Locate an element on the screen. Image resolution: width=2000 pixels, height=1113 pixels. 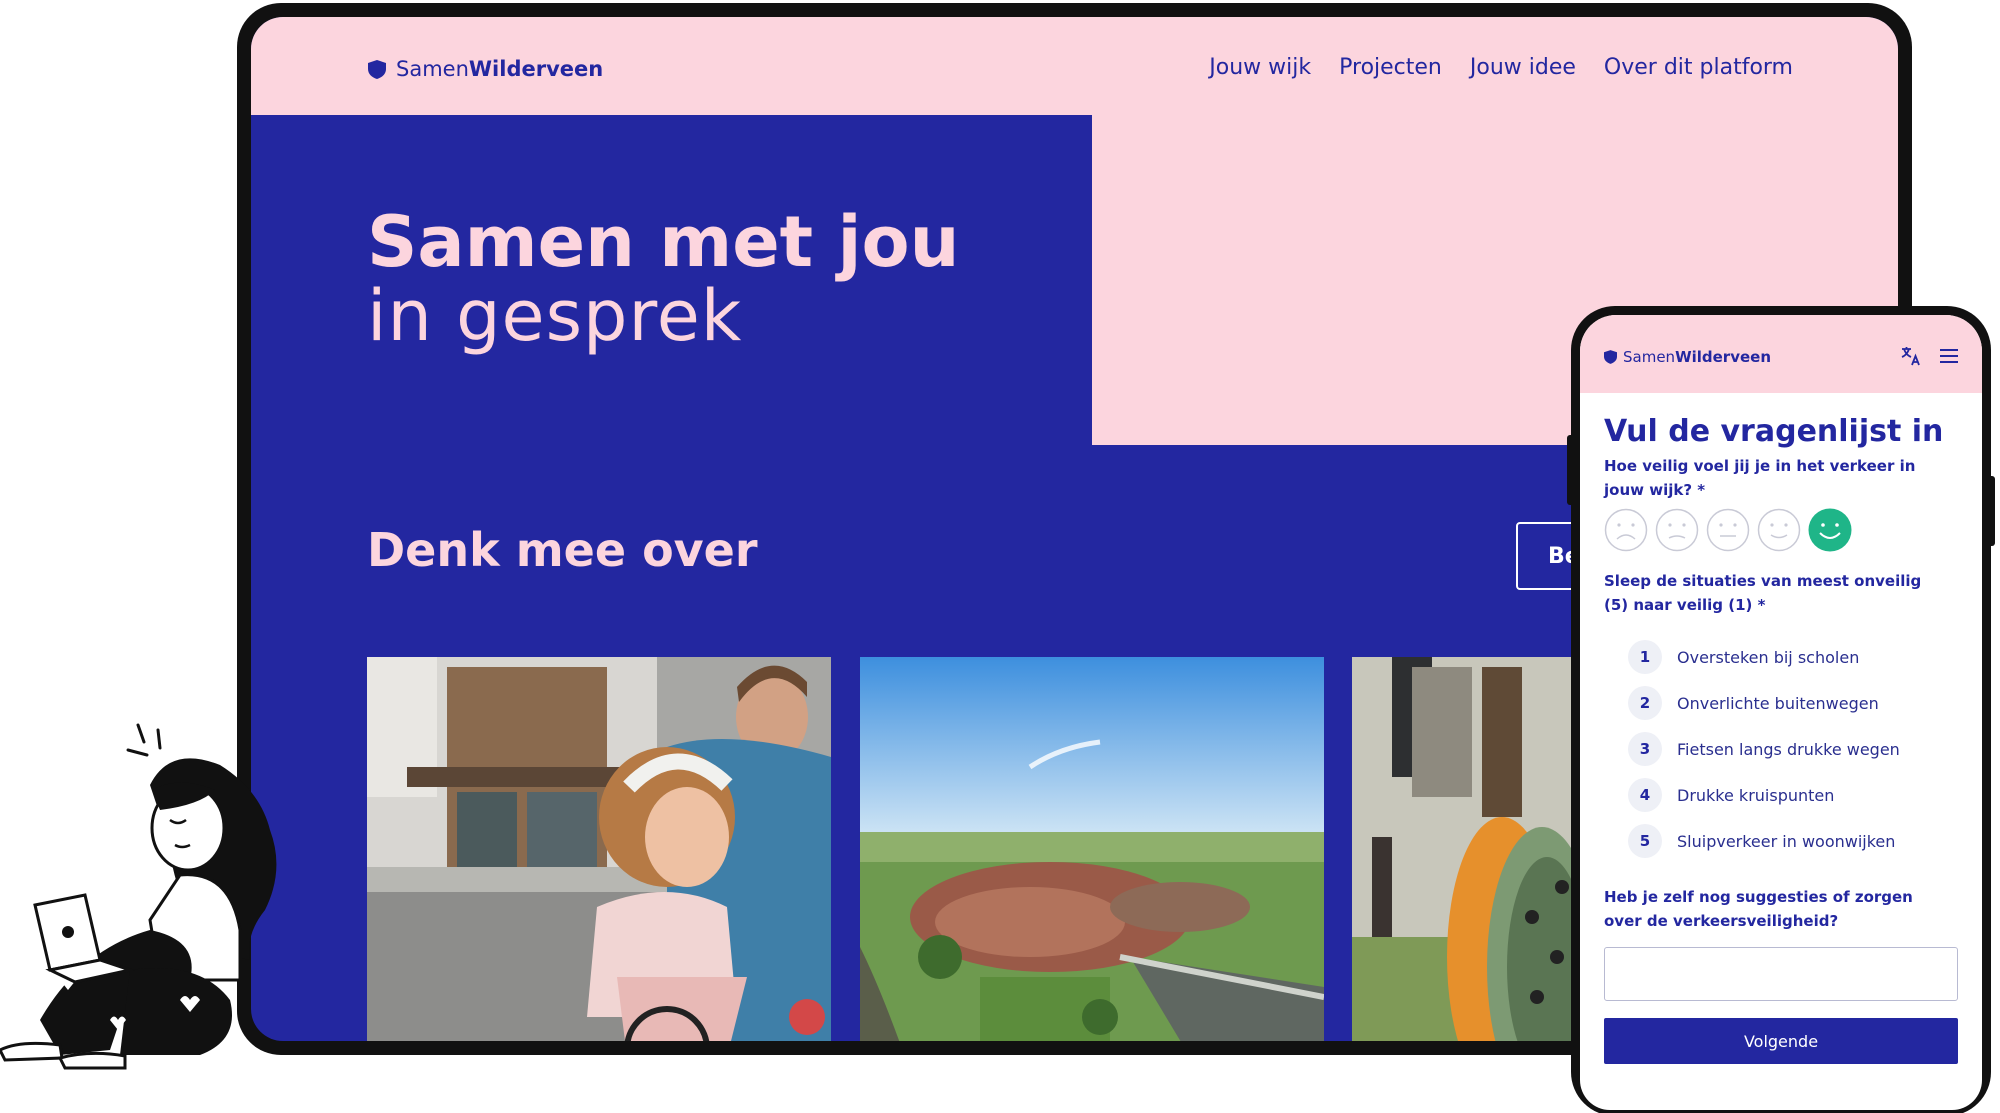
neutral-face-icon is located at coordinates (1728, 530).